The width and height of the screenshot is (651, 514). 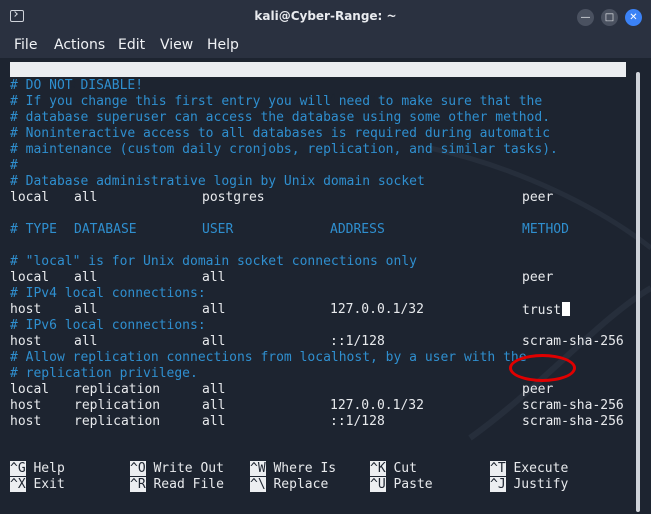 What do you see at coordinates (104, 373) in the screenshot?
I see `config-comment-line: # replication privilege.` at bounding box center [104, 373].